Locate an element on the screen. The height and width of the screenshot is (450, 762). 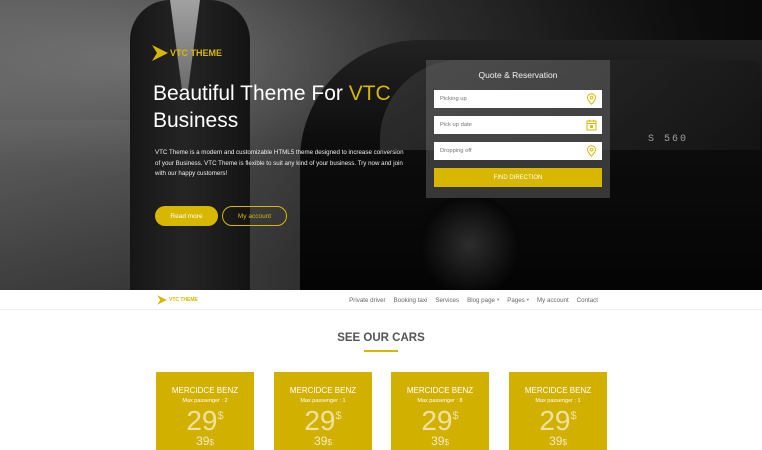
nav-item-label: My account is located at coordinates (553, 300).